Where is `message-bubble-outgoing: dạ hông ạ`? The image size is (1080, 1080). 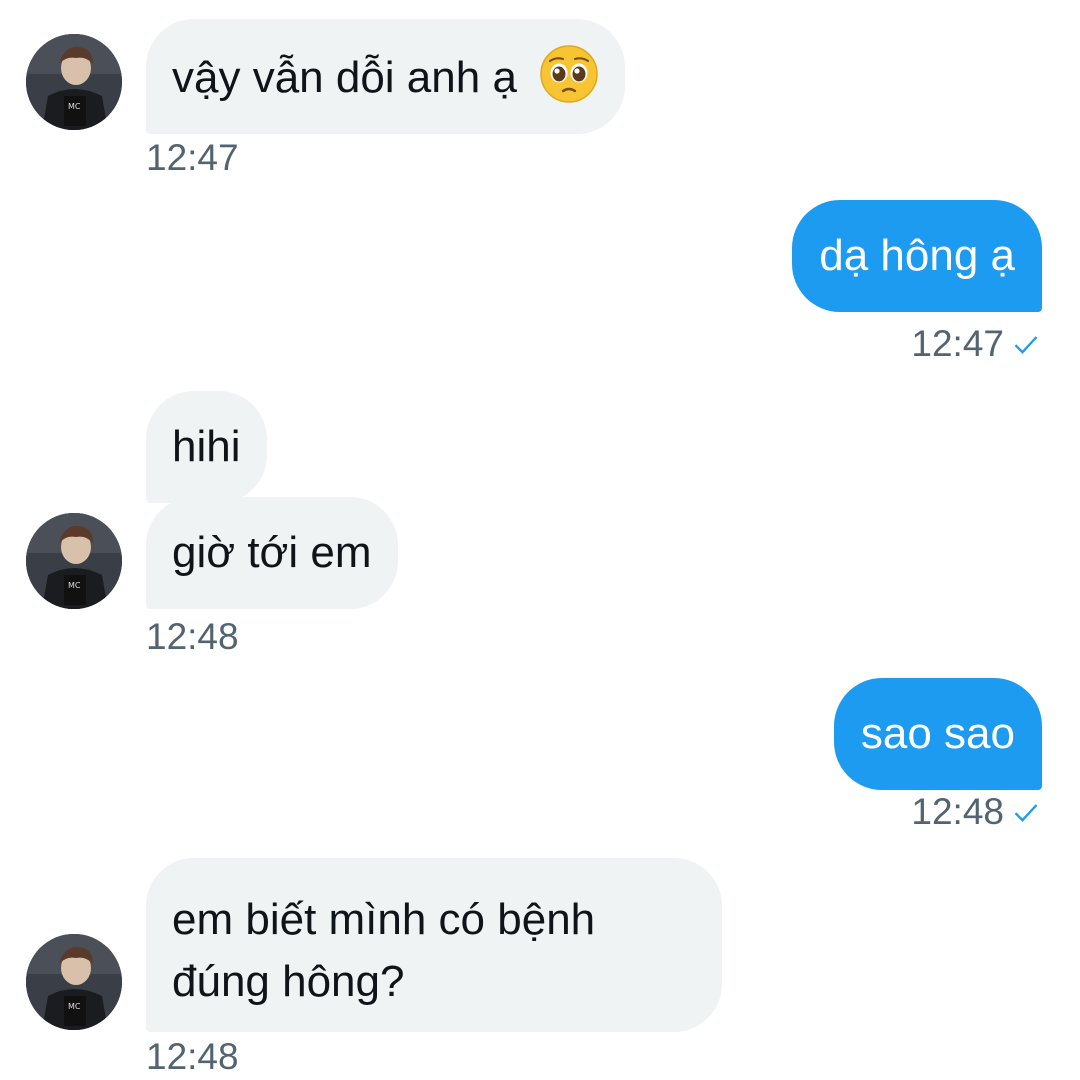
message-bubble-outgoing: dạ hông ạ is located at coordinates (917, 256).